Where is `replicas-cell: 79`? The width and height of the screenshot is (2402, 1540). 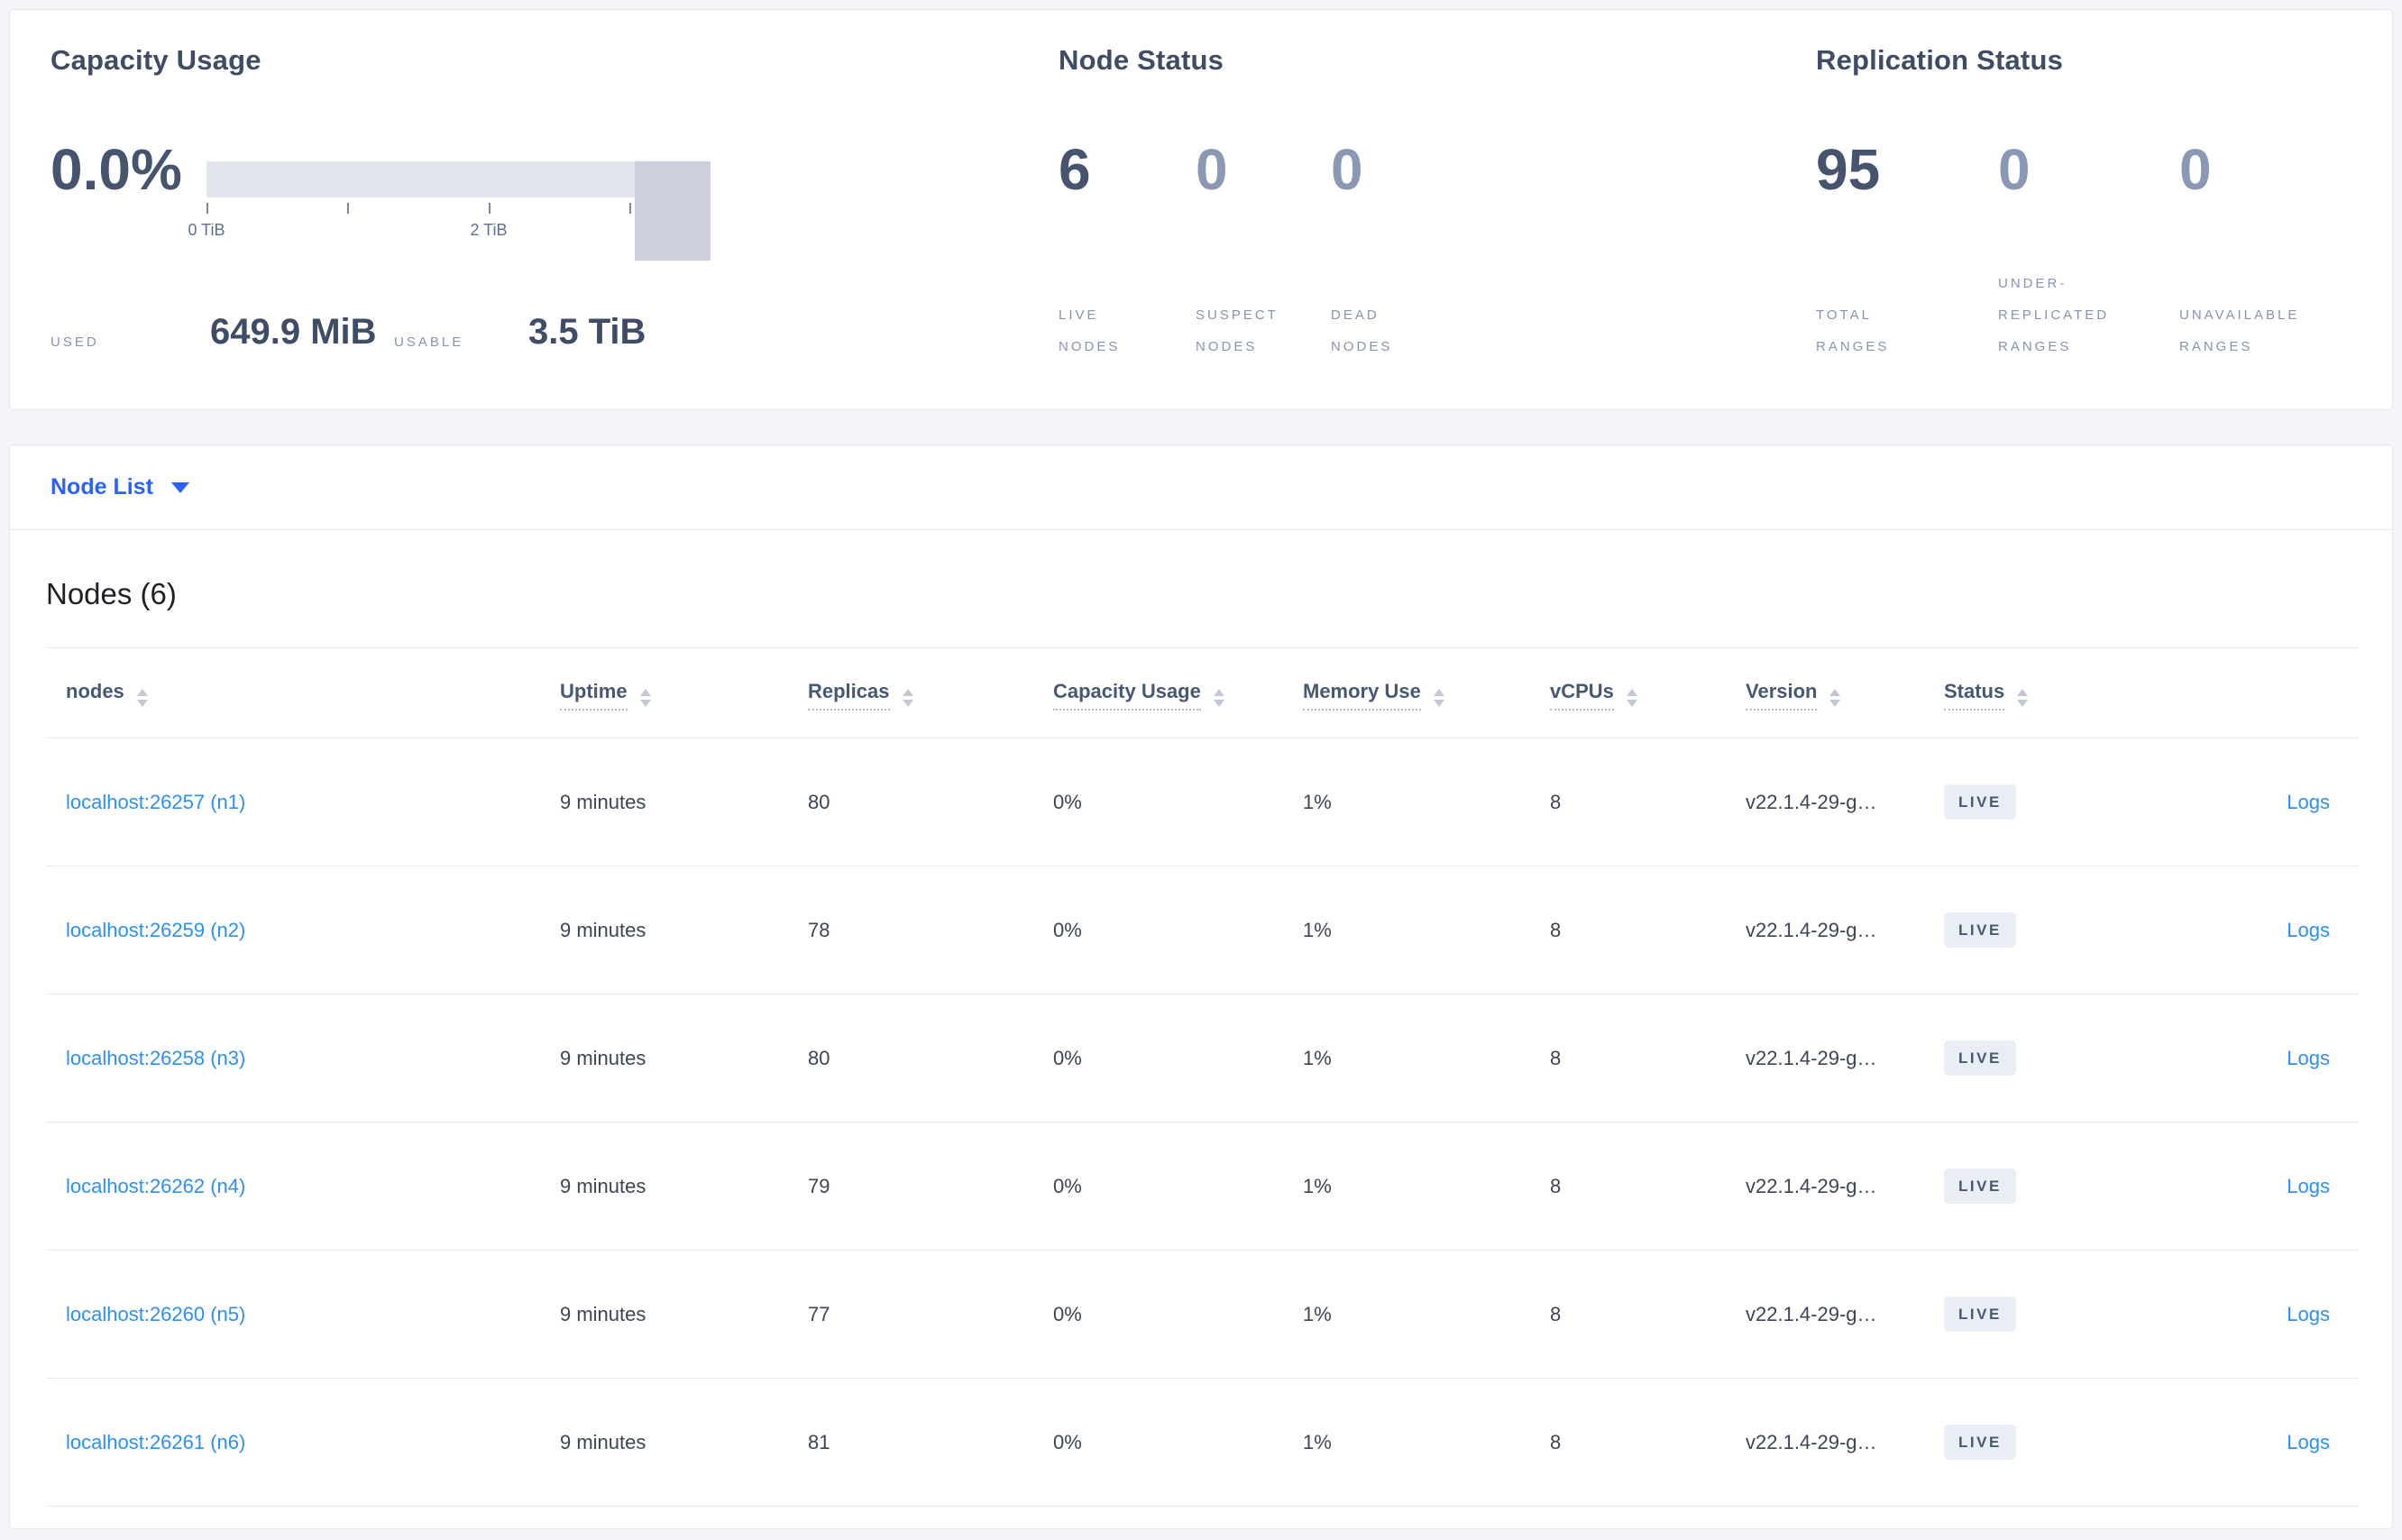
replicas-cell: 79 is located at coordinates (910, 1186).